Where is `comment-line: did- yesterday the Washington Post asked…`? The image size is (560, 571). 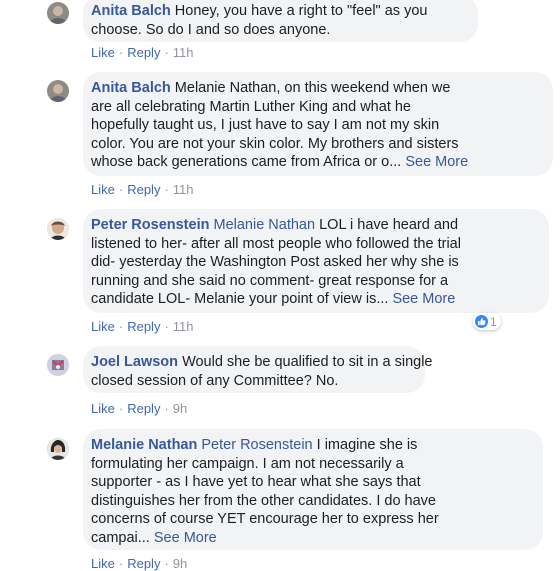 comment-line: did- yesterday the Washington Post asked… is located at coordinates (275, 262).